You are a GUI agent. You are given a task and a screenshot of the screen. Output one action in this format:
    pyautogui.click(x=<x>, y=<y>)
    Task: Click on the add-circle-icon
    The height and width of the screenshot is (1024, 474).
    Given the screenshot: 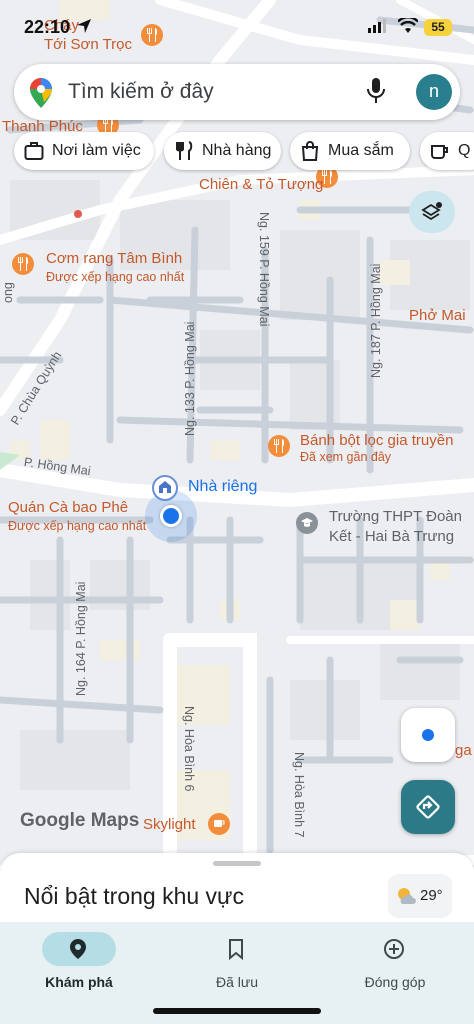 What is the action you would take?
    pyautogui.click(x=394, y=949)
    